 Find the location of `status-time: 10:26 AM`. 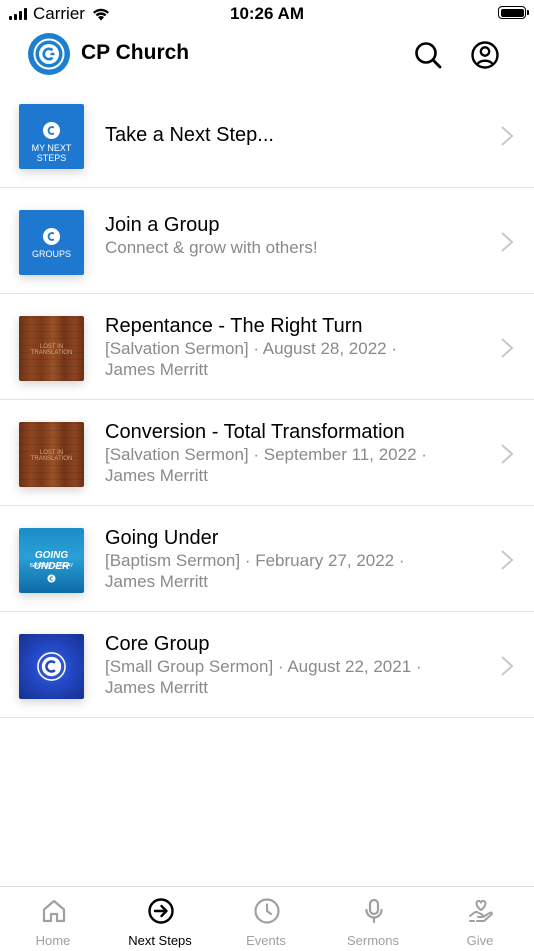

status-time: 10:26 AM is located at coordinates (266, 13).